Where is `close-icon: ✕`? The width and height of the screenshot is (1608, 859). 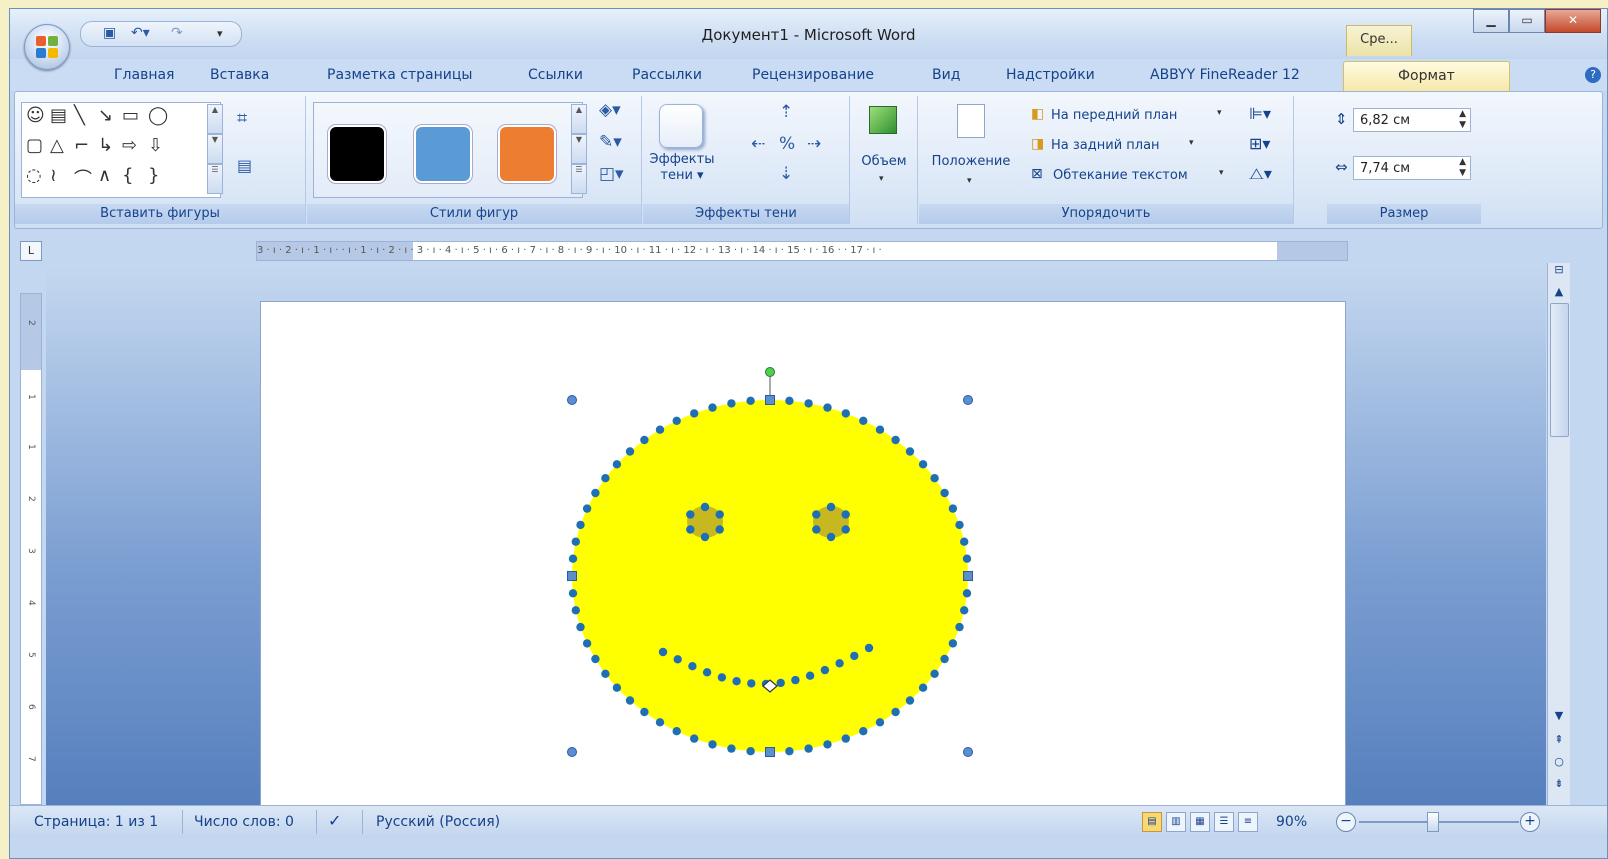 close-icon: ✕ is located at coordinates (1573, 21).